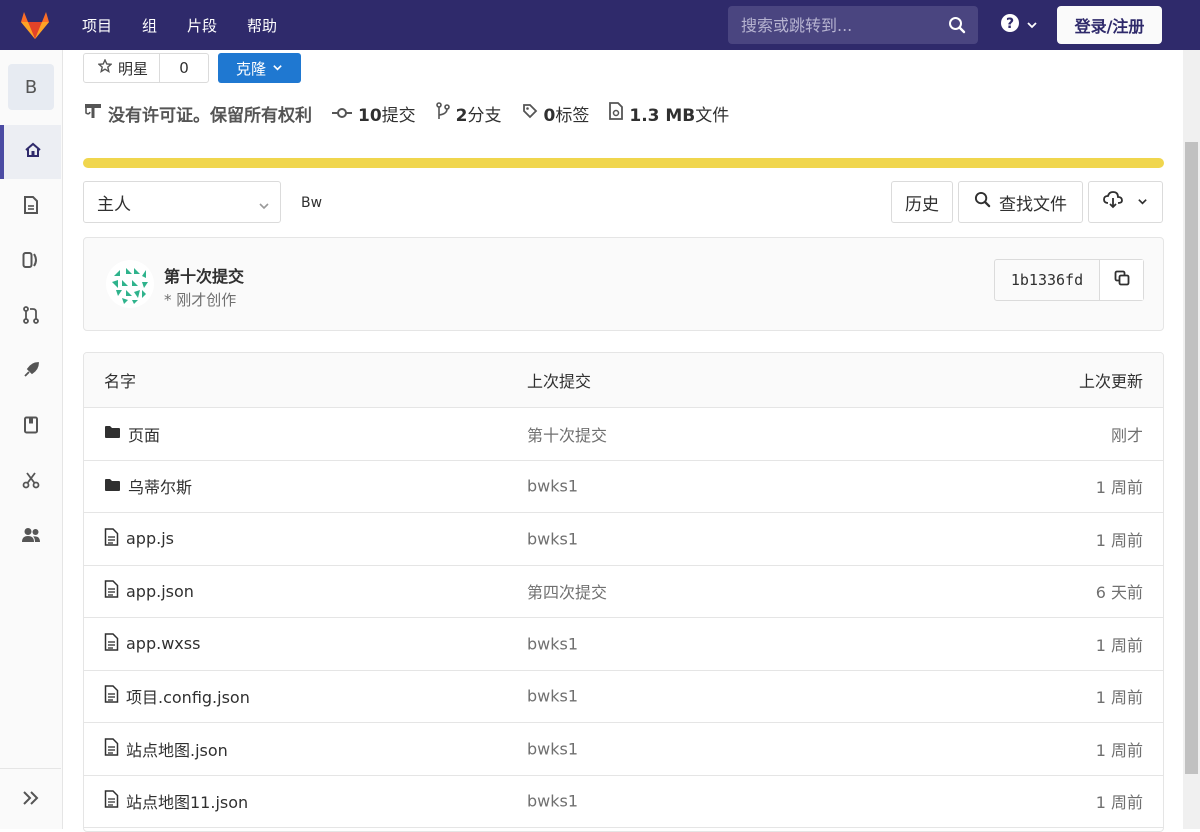 This screenshot has width=1200, height=832. I want to click on file-name-cell: 页面, so click(132, 434).